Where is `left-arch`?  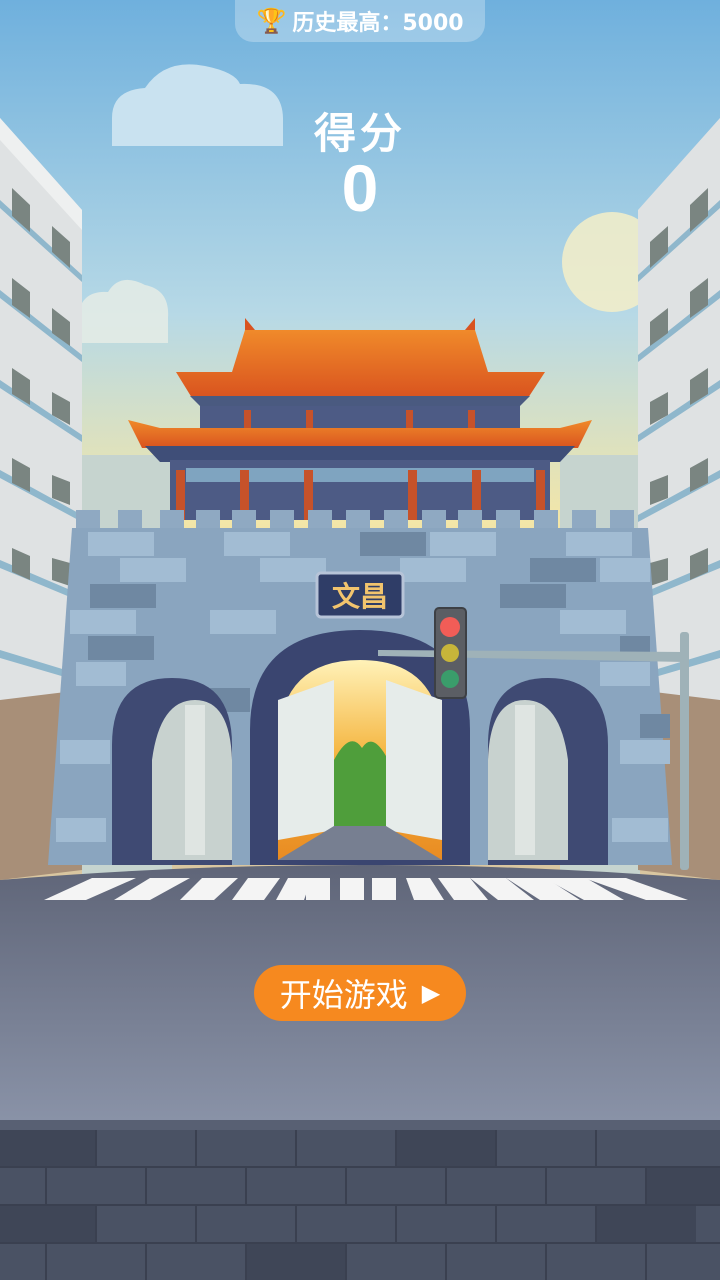 left-arch is located at coordinates (172, 771).